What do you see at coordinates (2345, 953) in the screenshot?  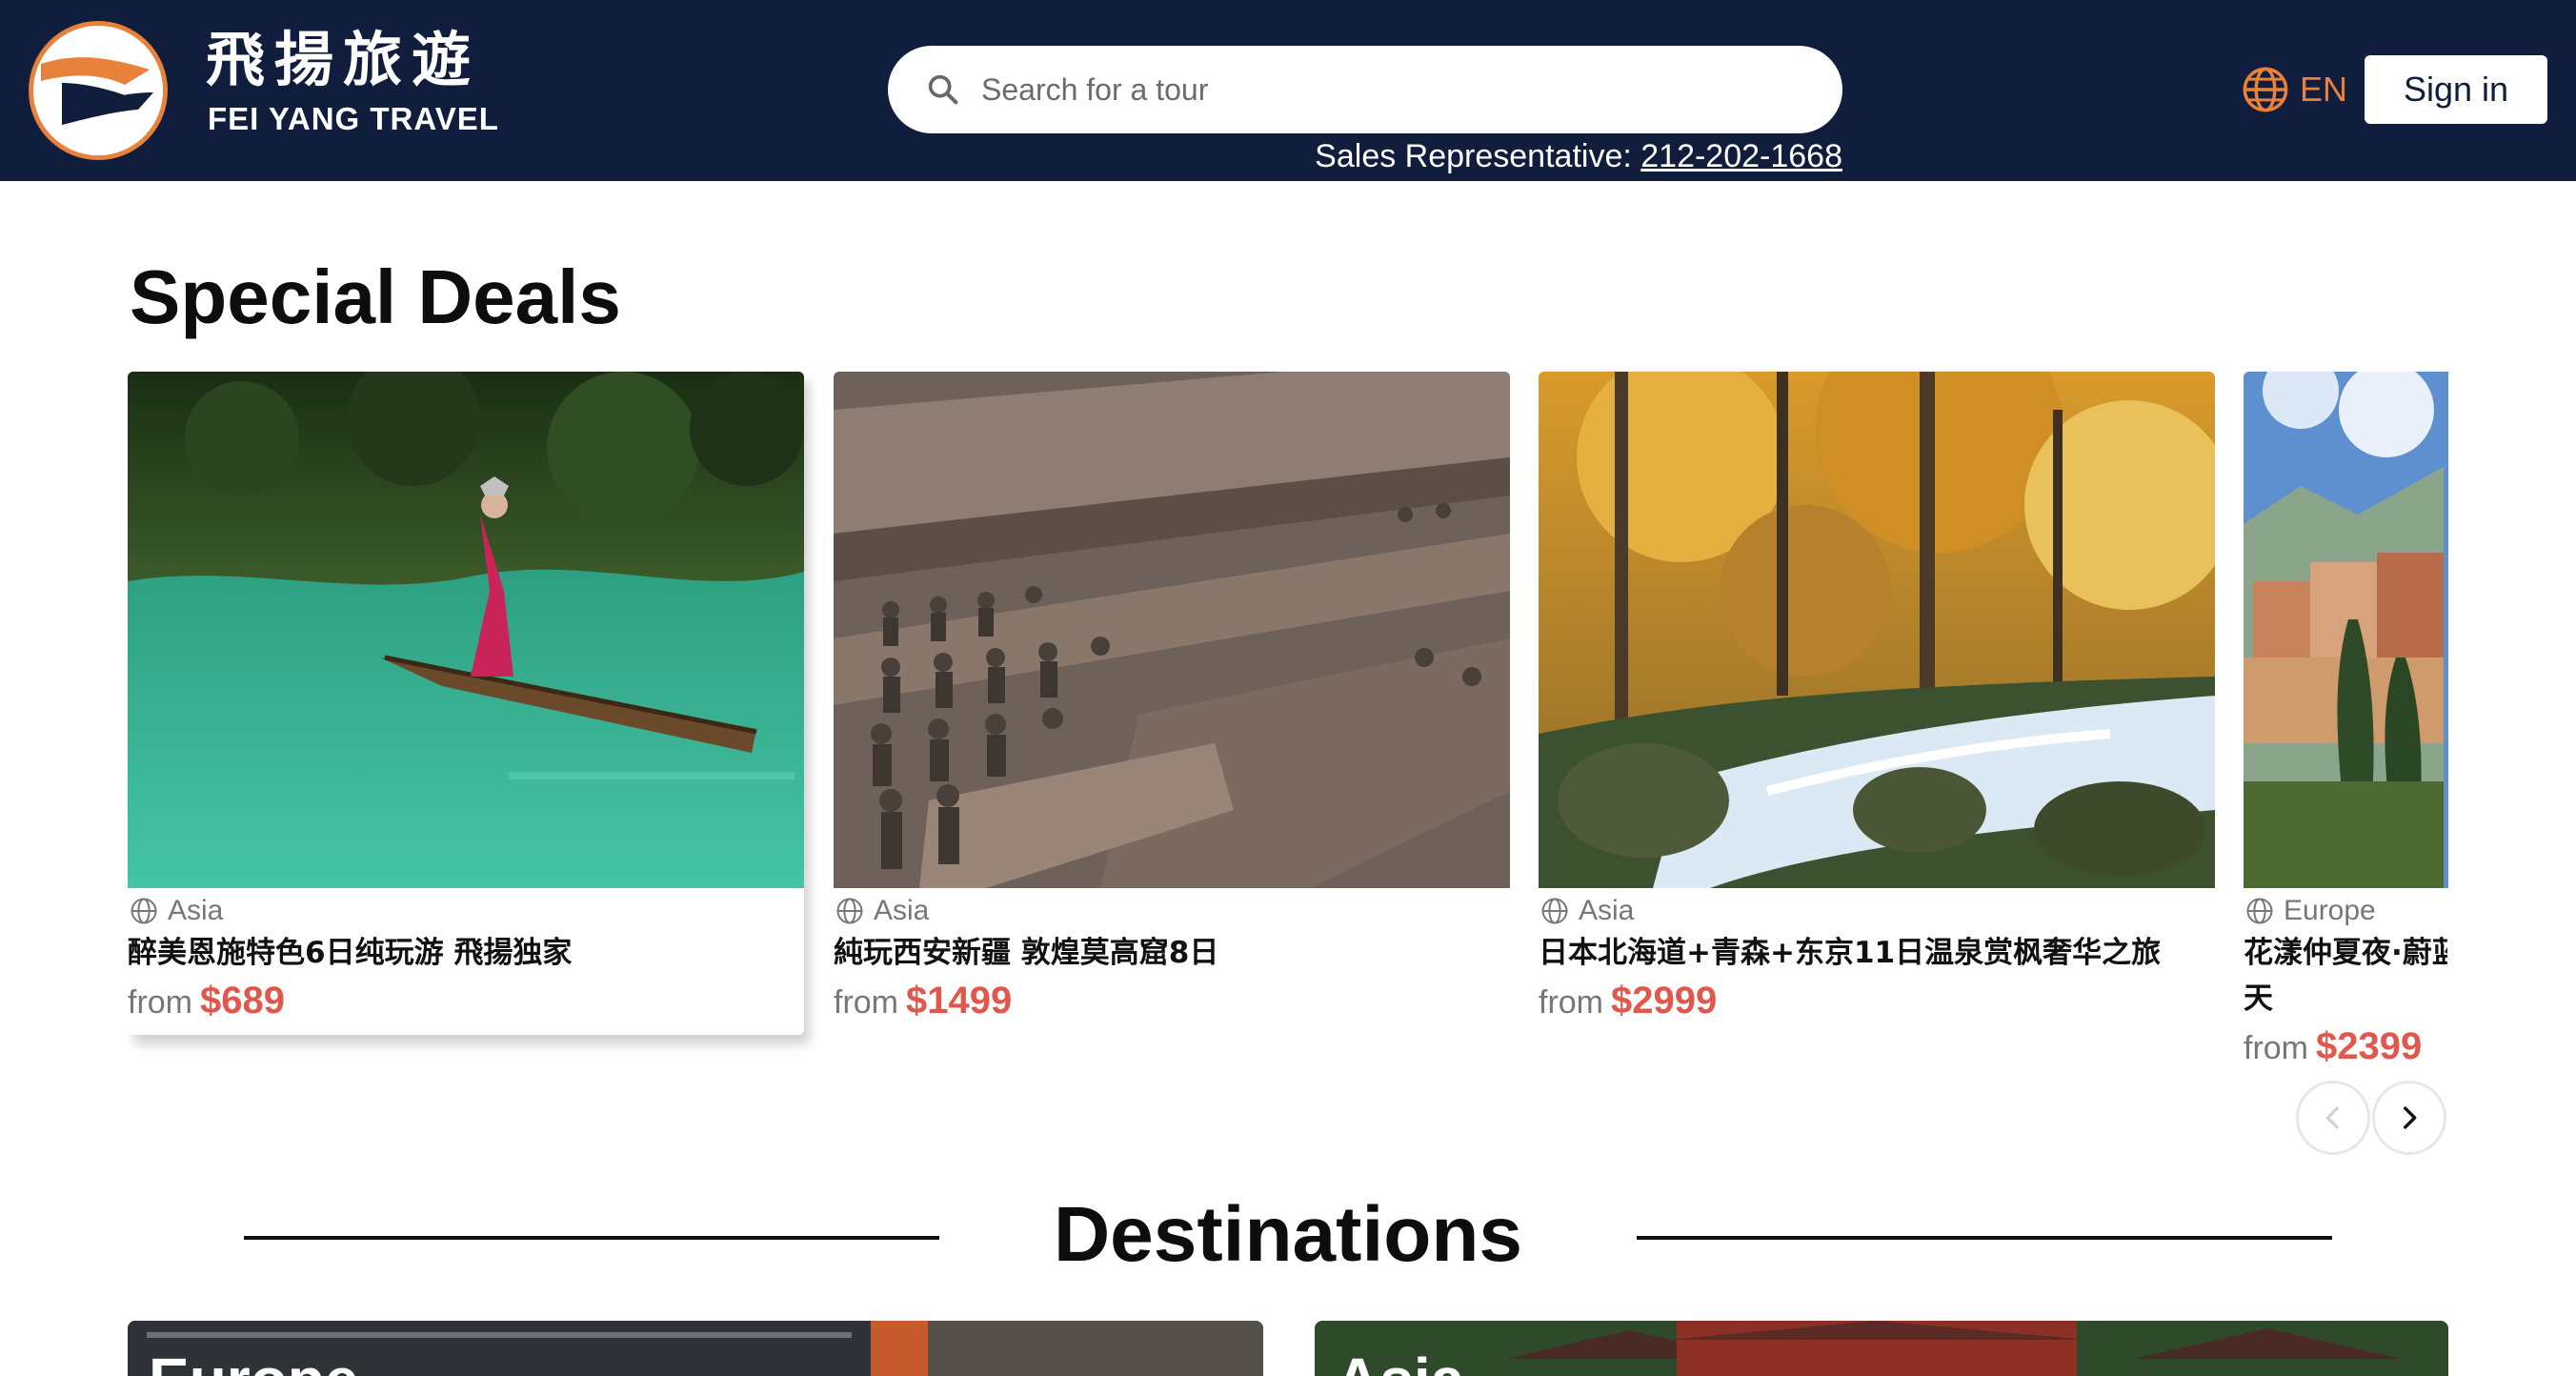 I see `deal-title: 花漾仲夏夜·蔚蓝海岸` at bounding box center [2345, 953].